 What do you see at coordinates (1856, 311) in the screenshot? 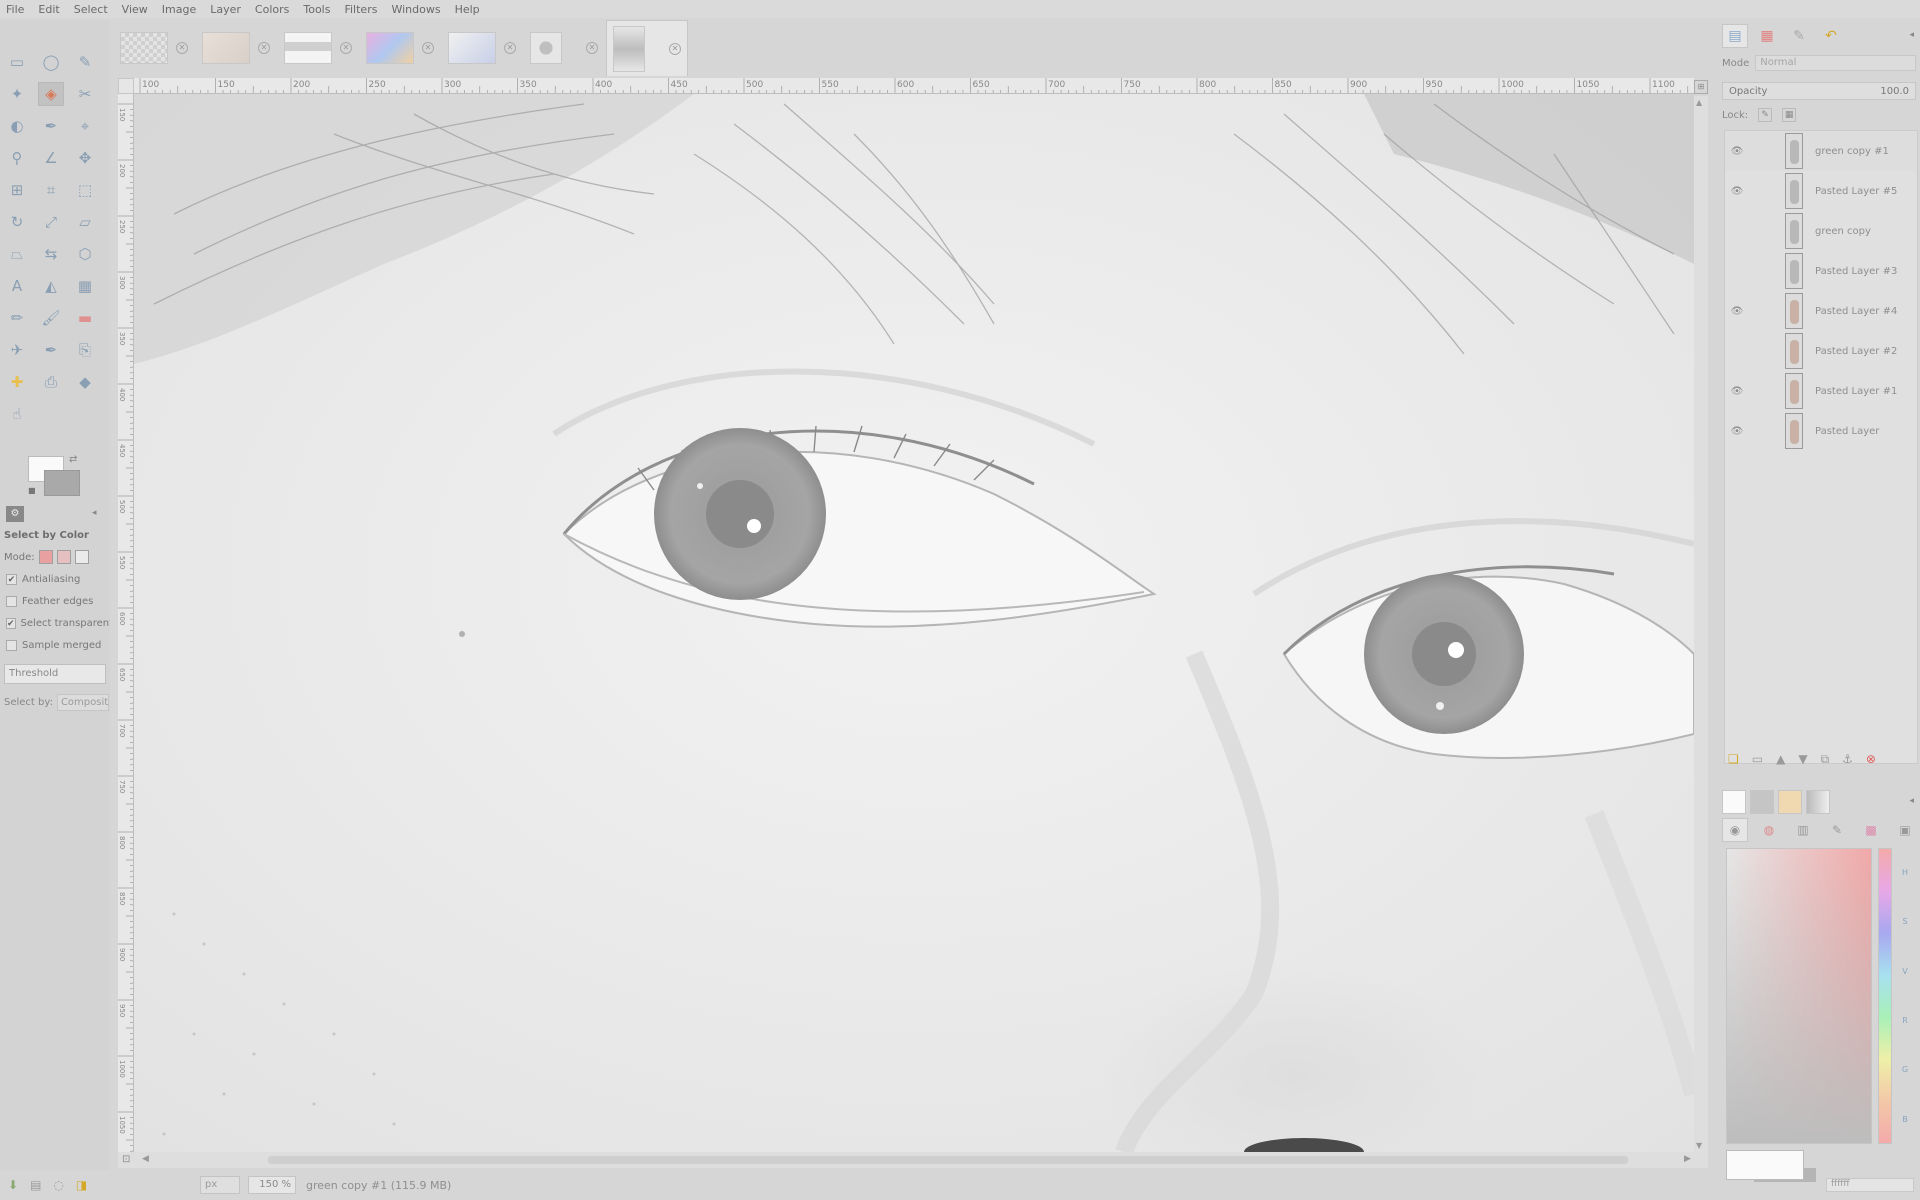
I see `layer-name: Pasted Layer #4` at bounding box center [1856, 311].